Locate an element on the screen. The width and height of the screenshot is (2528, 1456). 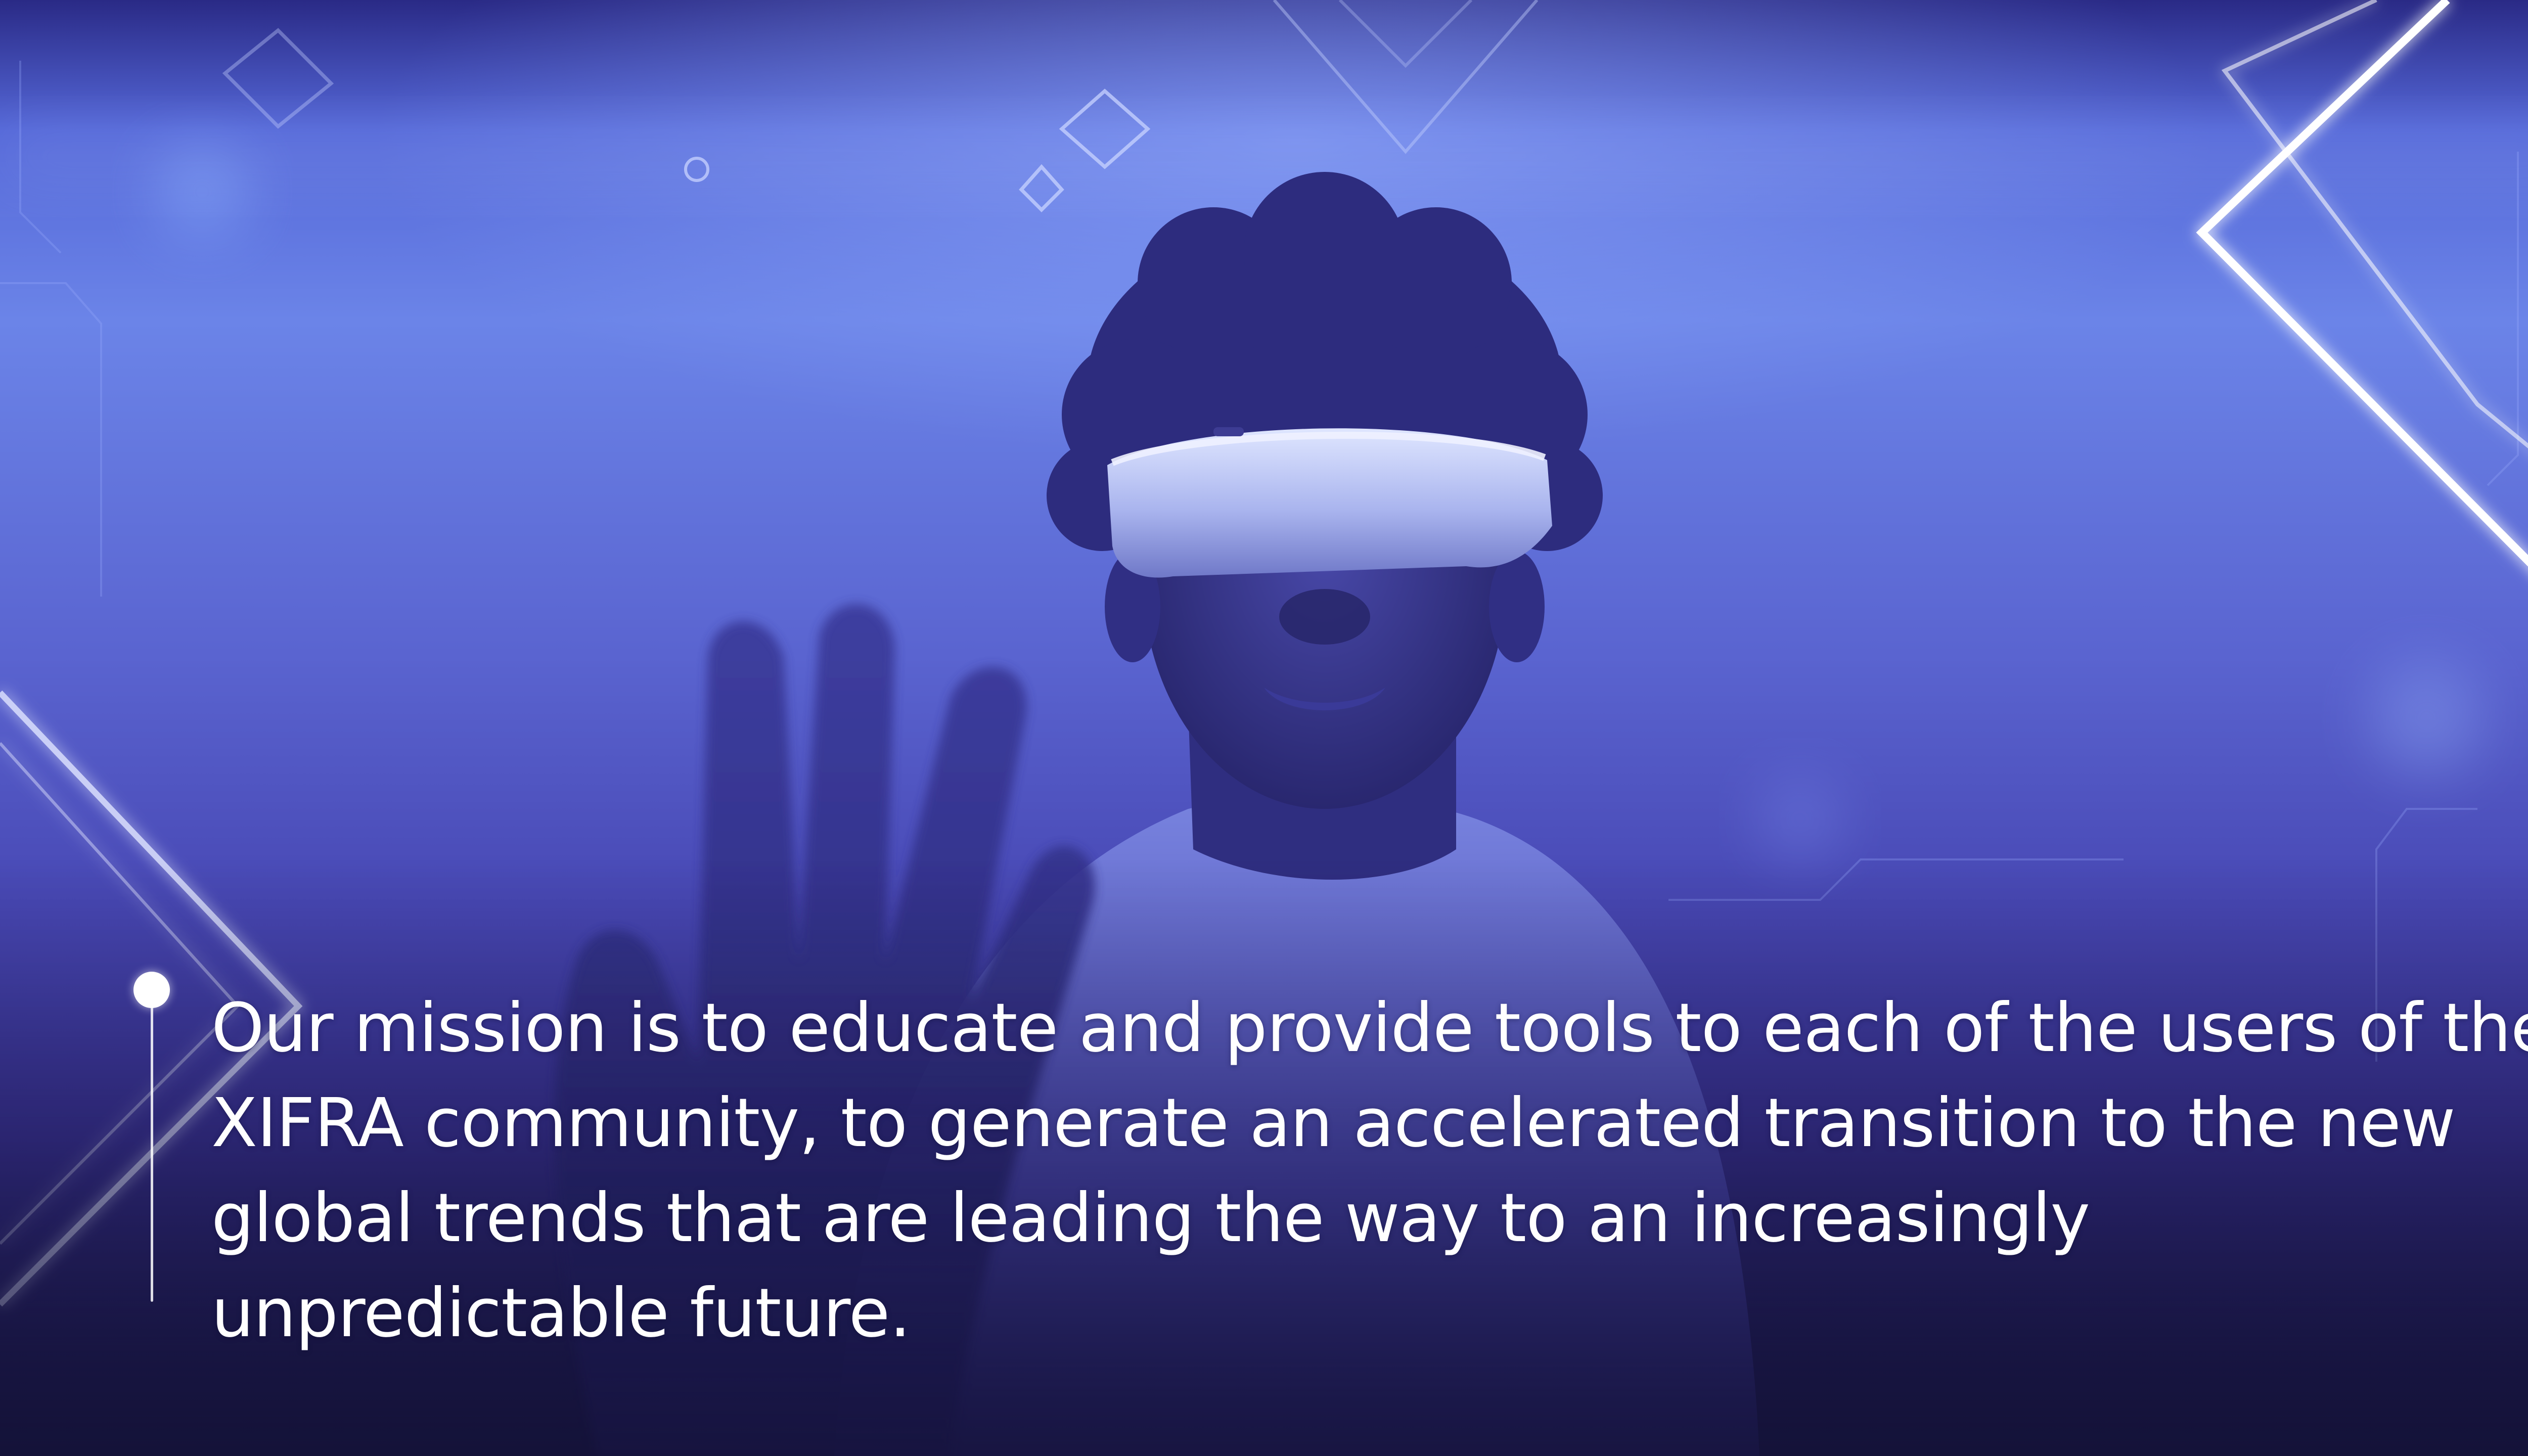
light-band is located at coordinates (1264, 156).